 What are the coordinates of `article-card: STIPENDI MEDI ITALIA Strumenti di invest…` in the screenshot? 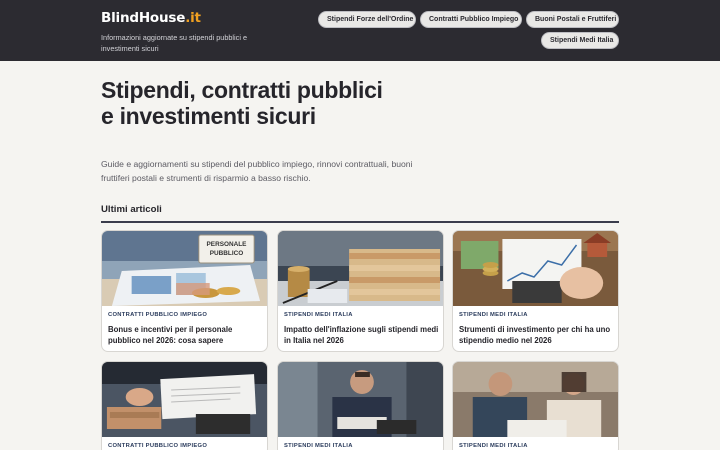 It's located at (535, 291).